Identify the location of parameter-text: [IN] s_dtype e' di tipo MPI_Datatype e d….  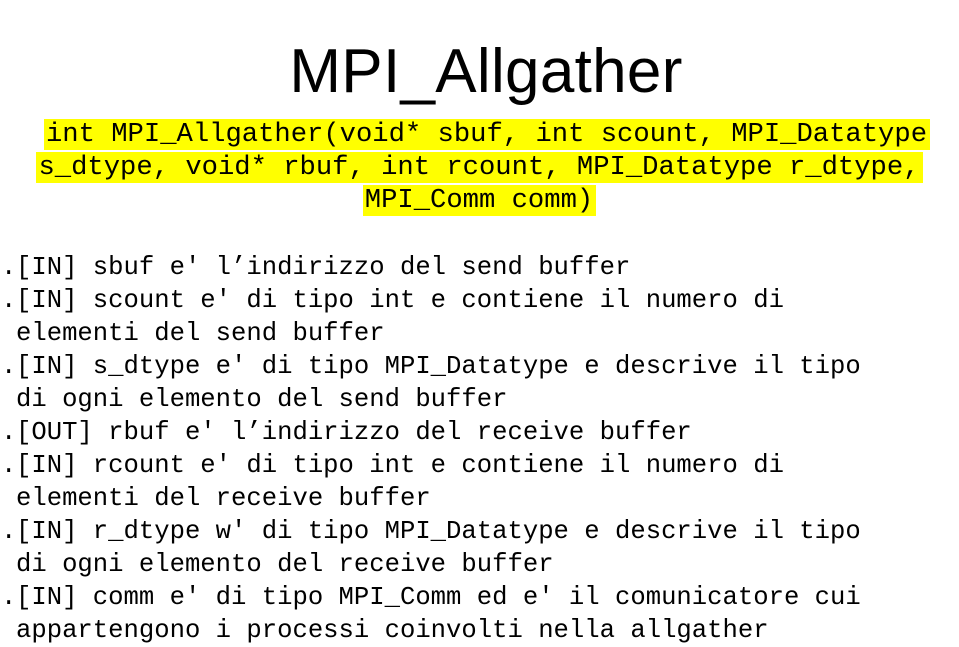
(438, 366).